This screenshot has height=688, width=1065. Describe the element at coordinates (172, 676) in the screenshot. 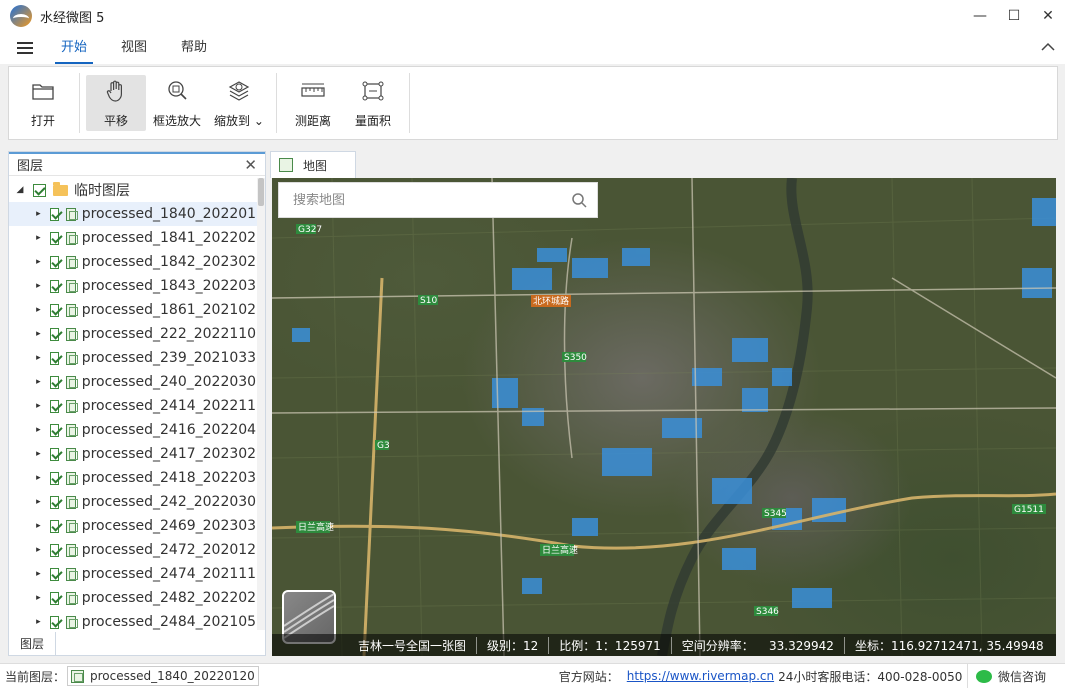

I see `current-layer-name: processed_1840_20220120` at that location.